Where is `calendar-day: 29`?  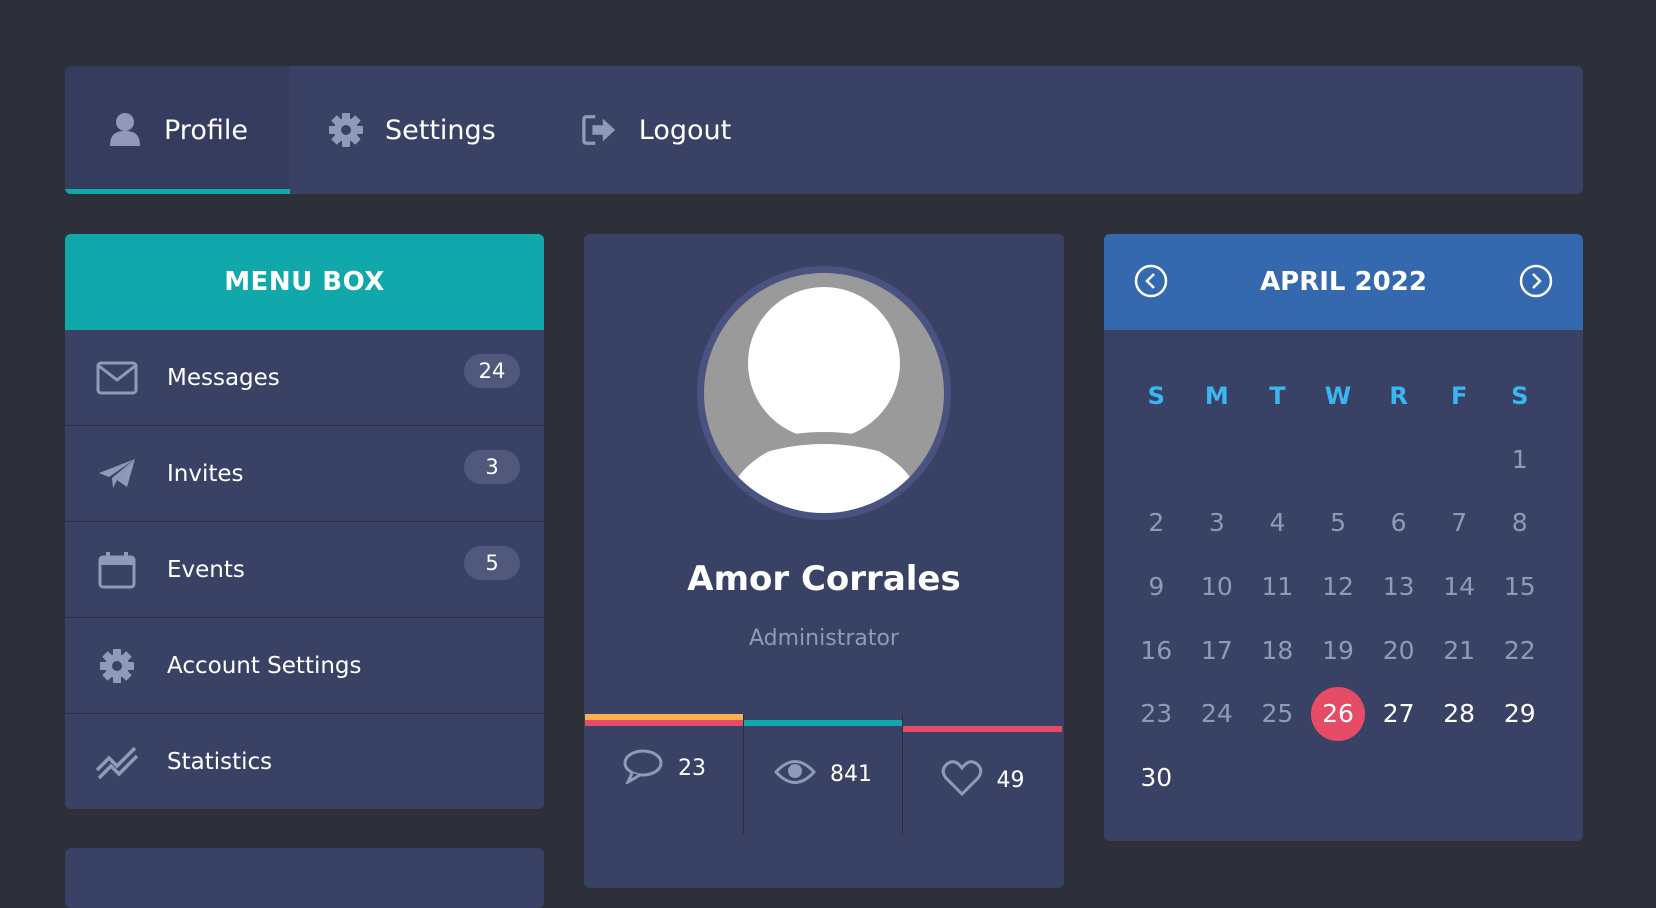 calendar-day: 29 is located at coordinates (1519, 713).